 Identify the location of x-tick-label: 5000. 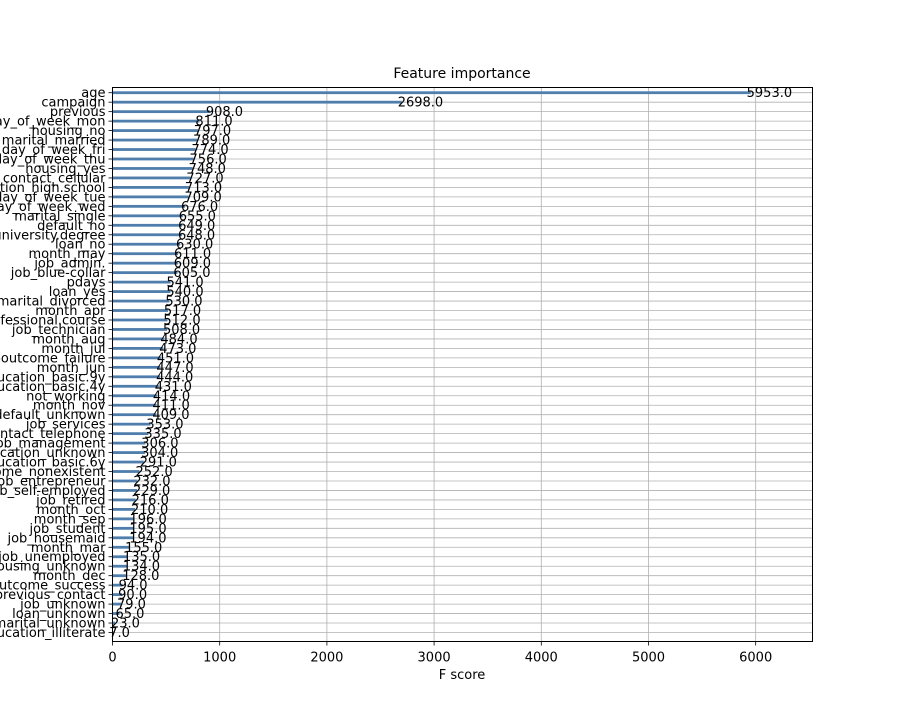
(648, 658).